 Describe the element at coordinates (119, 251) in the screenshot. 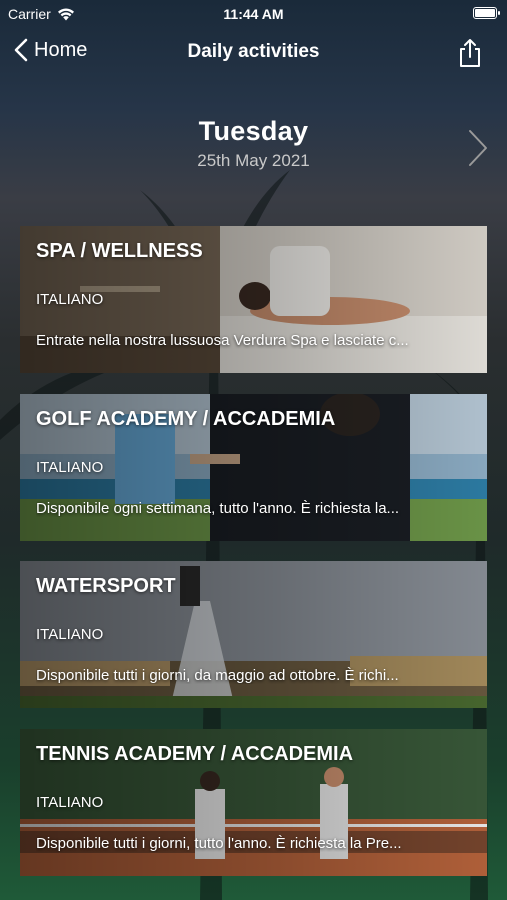

I see `activity-title: SPA / WELLNESS` at that location.